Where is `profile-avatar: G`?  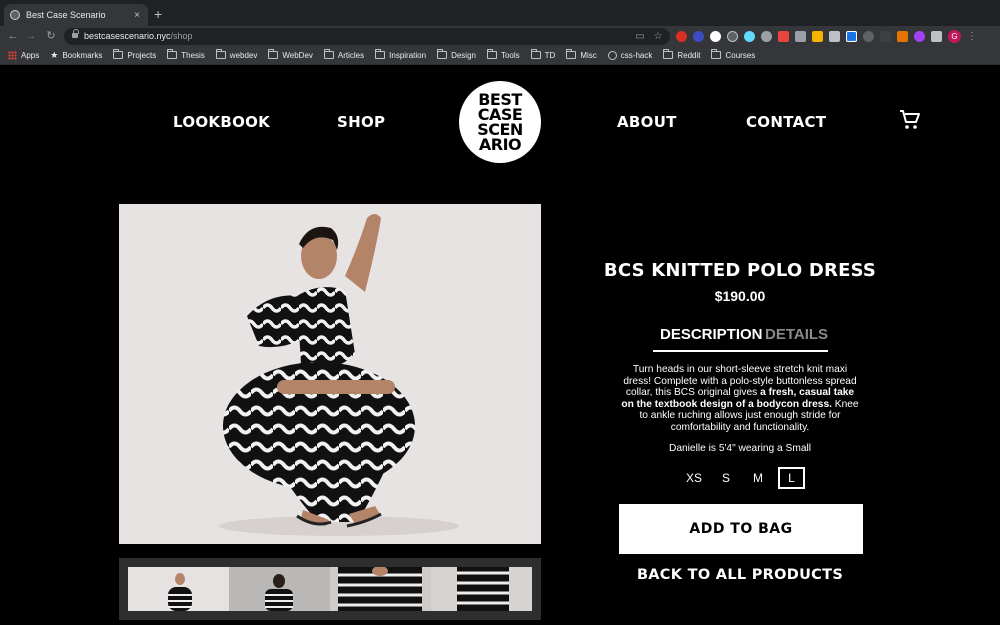 profile-avatar: G is located at coordinates (954, 36).